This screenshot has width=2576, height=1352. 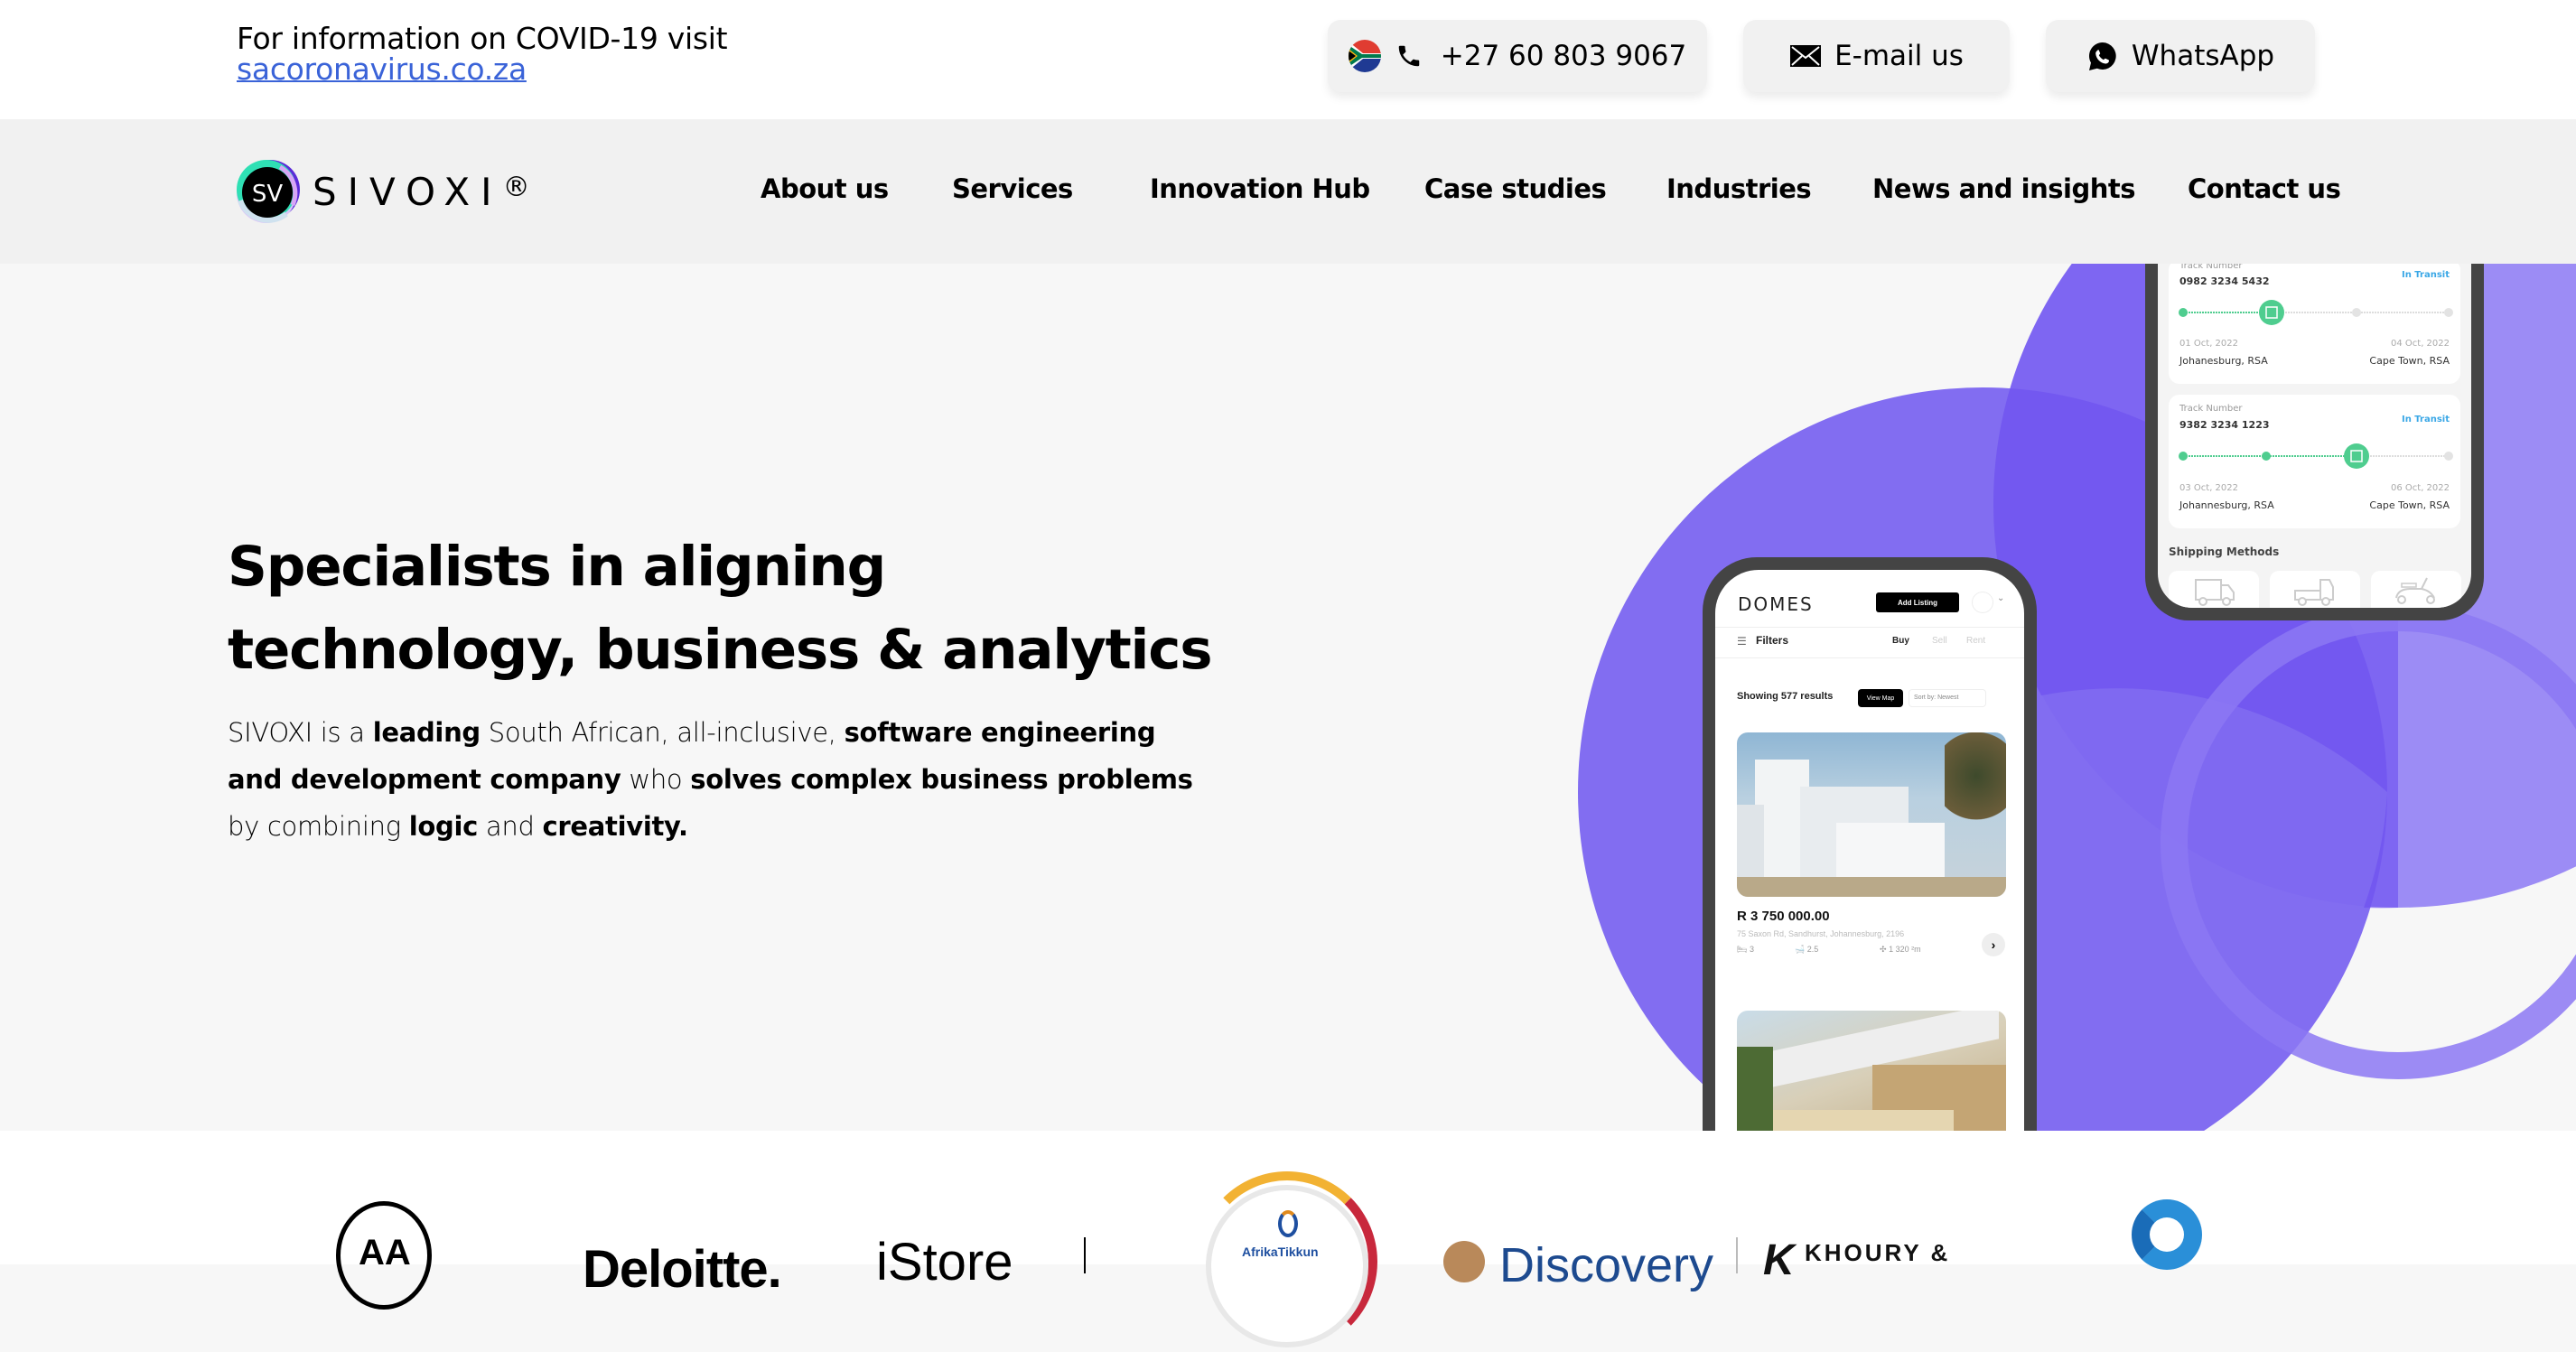 What do you see at coordinates (1742, 641) in the screenshot?
I see `menu-icon: ☰` at bounding box center [1742, 641].